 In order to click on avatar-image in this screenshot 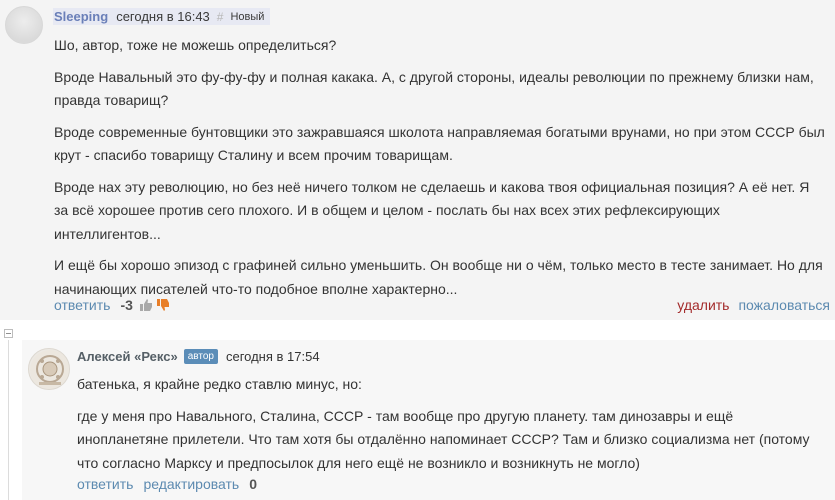, I will do `click(49, 369)`.